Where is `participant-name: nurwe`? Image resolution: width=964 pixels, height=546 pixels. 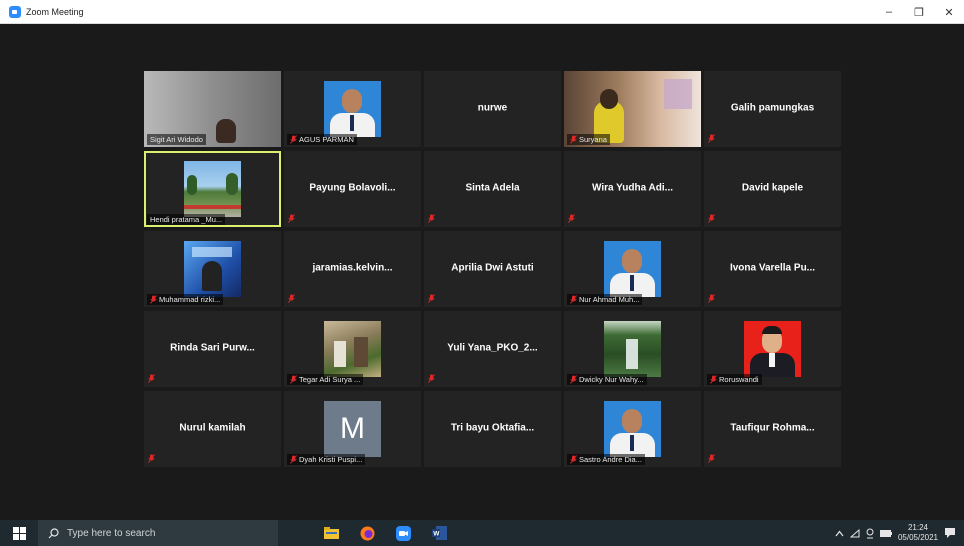 participant-name: nurwe is located at coordinates (492, 108).